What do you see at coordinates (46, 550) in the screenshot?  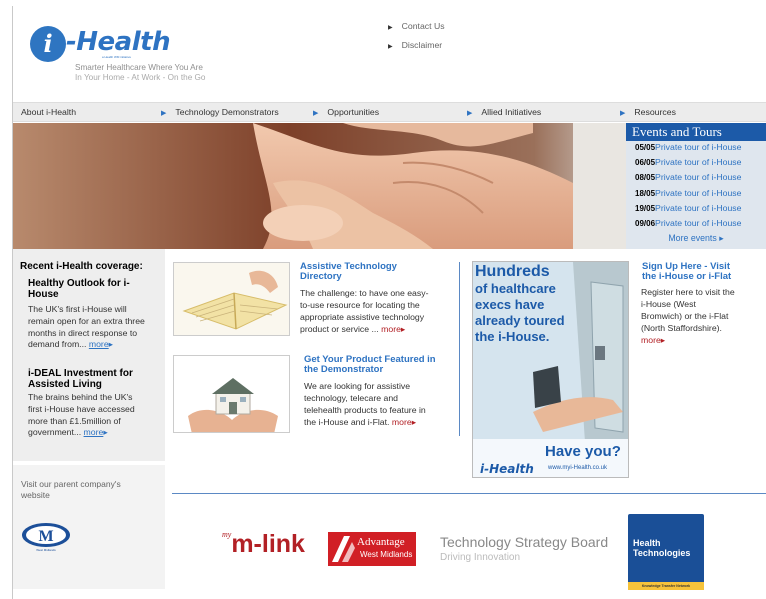 I see `parent-logo-sub: West Midlands` at bounding box center [46, 550].